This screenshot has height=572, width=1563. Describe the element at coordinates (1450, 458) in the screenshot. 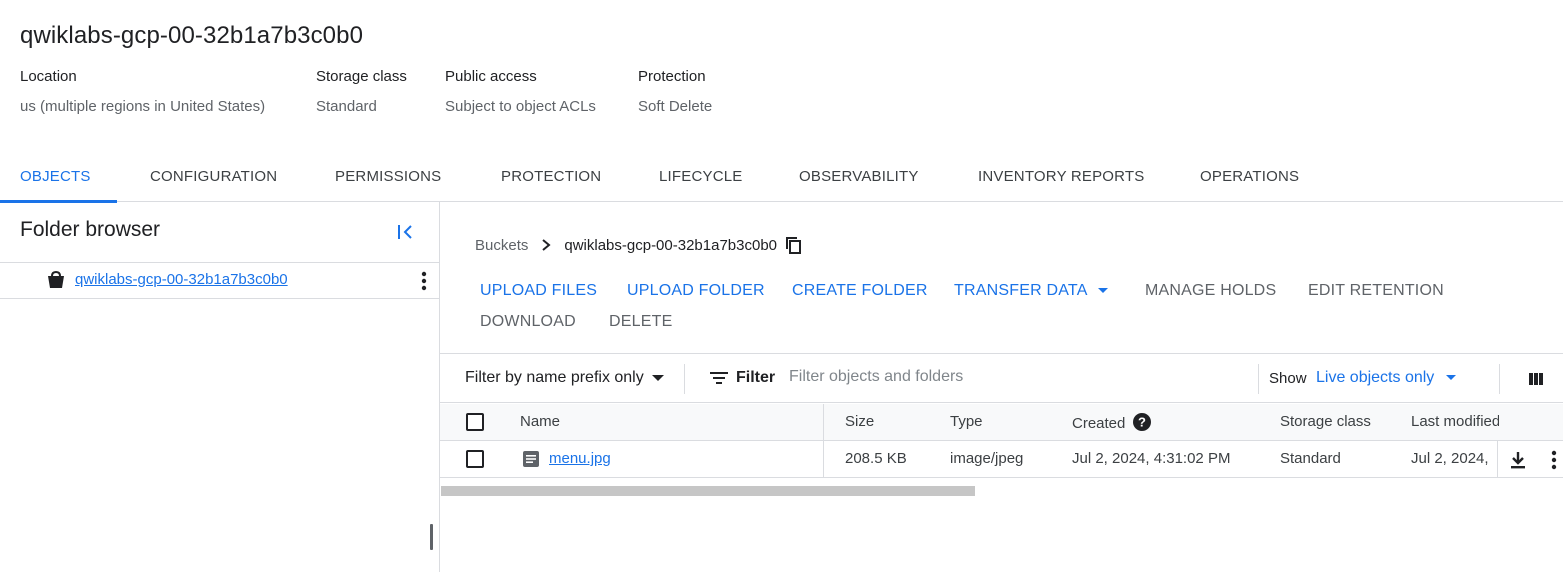

I see `object-last-modified: Jul 2, 2024,` at that location.